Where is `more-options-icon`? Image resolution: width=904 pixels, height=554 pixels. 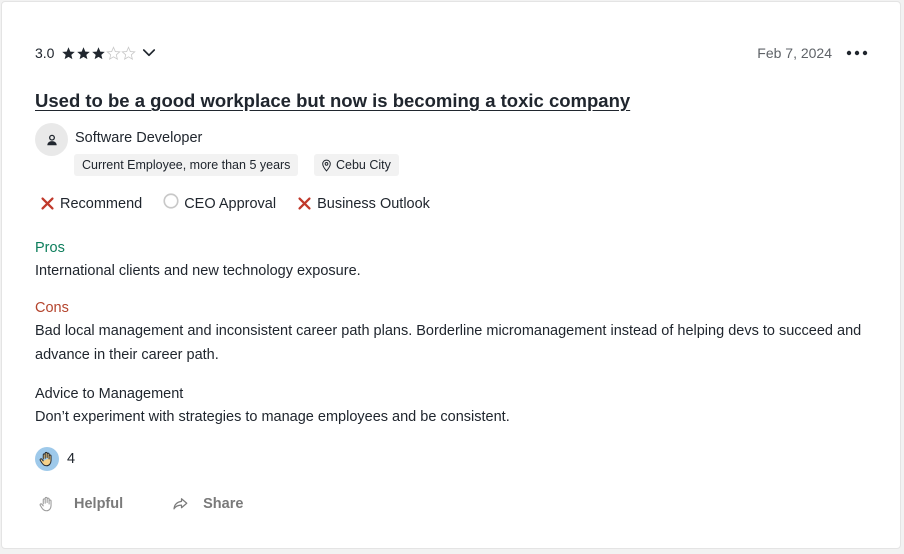 more-options-icon is located at coordinates (857, 53).